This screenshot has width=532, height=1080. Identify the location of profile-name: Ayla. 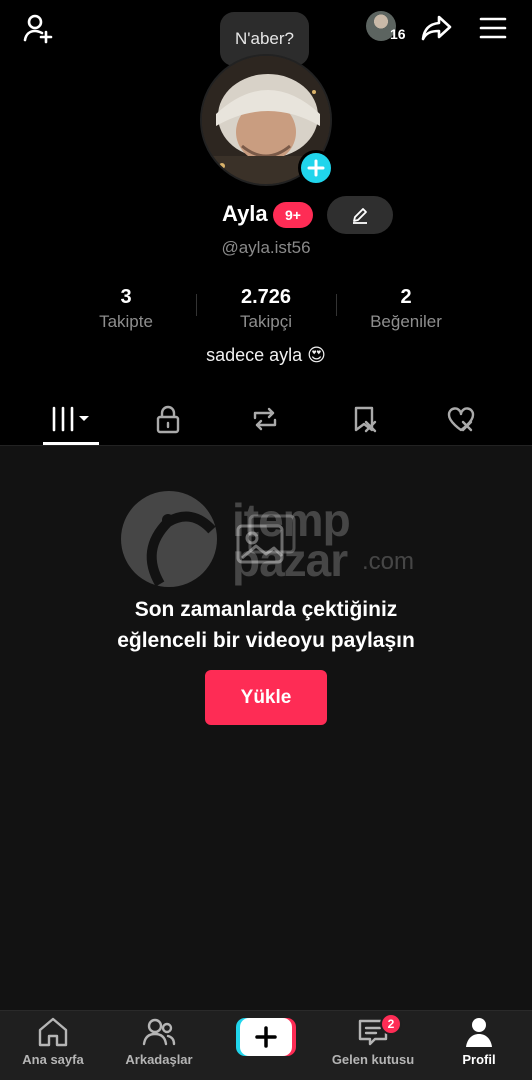
(245, 213).